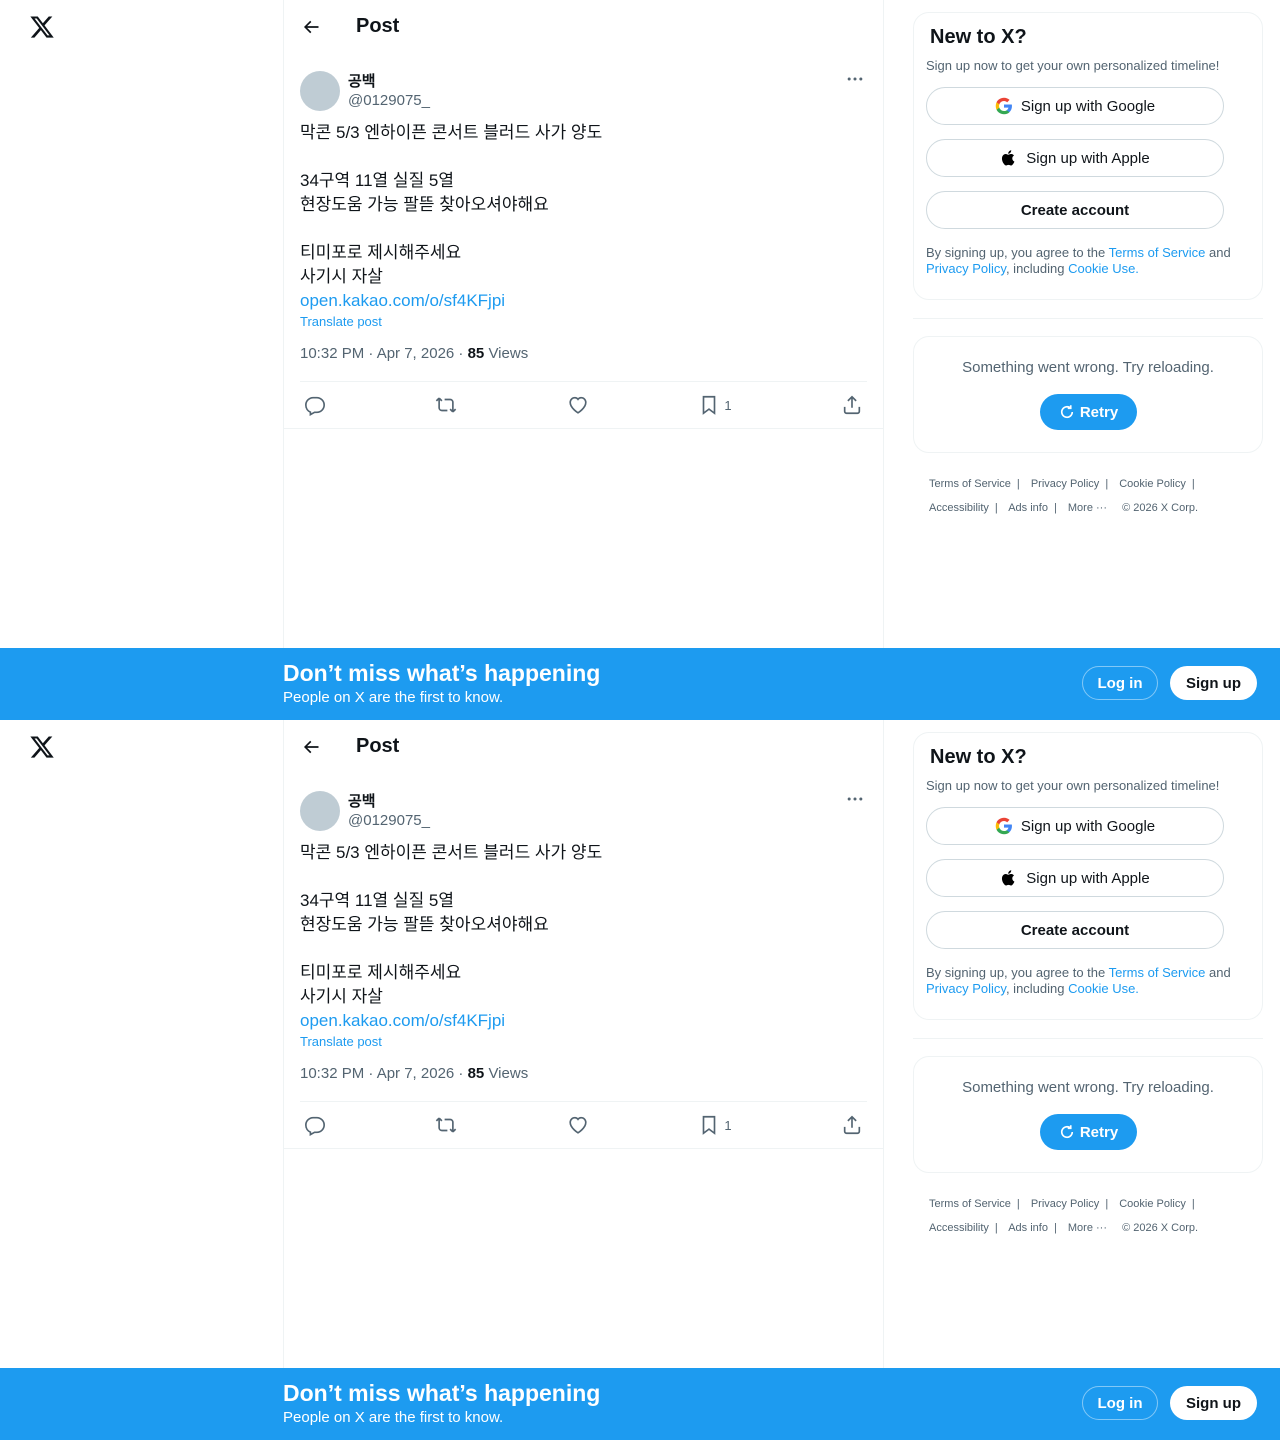 The width and height of the screenshot is (1280, 1440). I want to click on terms-text: By signing up, you agree to the, so click(1017, 972).